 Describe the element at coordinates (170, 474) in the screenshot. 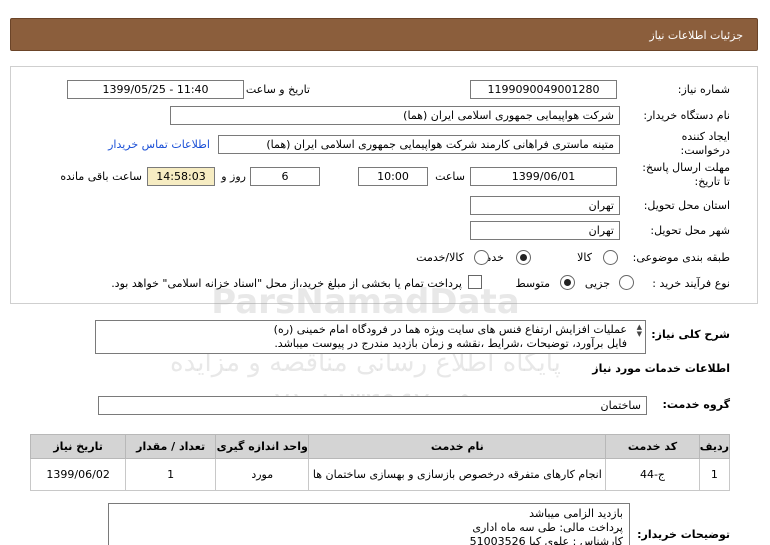

I see `cell-qty: 1` at that location.